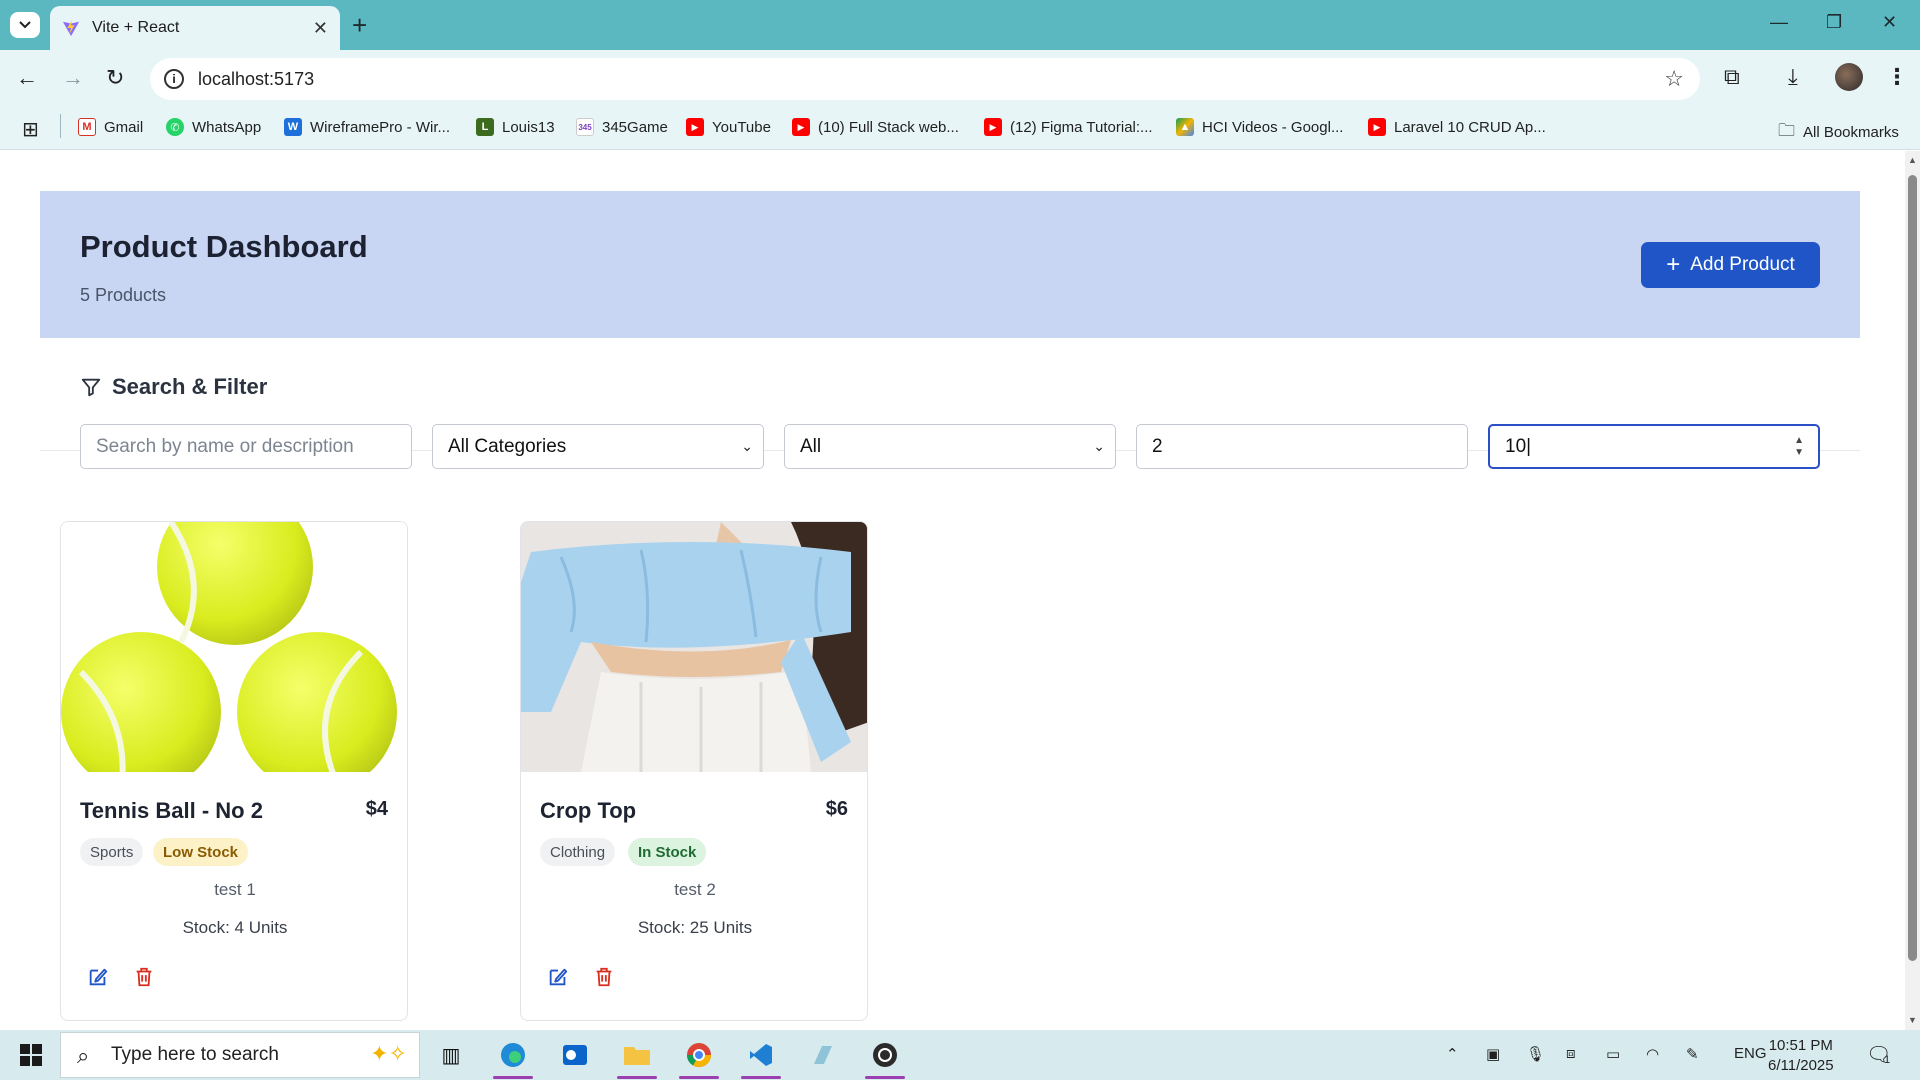 The height and width of the screenshot is (1080, 1920). I want to click on address-bar: i localhost:5173 ☆, so click(925, 79).